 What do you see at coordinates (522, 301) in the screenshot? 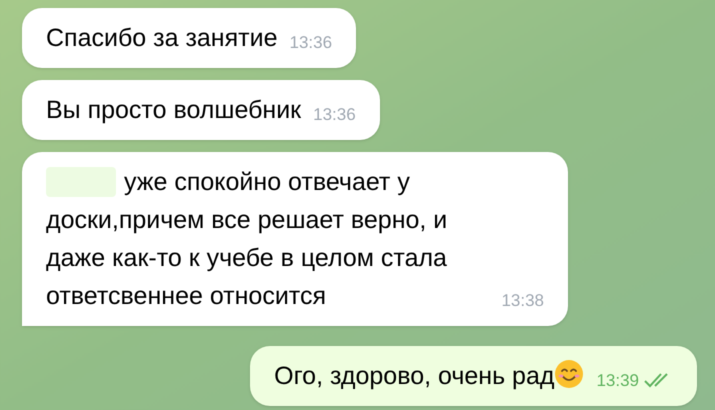
I see `message-time: 13:38` at bounding box center [522, 301].